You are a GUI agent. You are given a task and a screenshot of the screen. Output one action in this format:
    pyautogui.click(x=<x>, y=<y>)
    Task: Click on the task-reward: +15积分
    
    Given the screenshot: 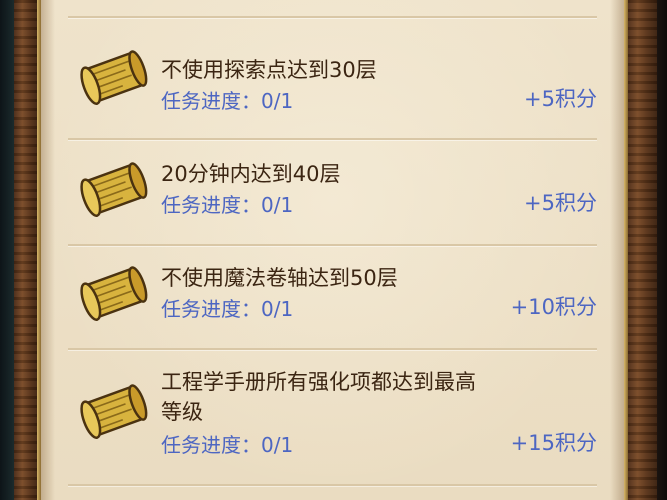 What is the action you would take?
    pyautogui.click(x=553, y=443)
    